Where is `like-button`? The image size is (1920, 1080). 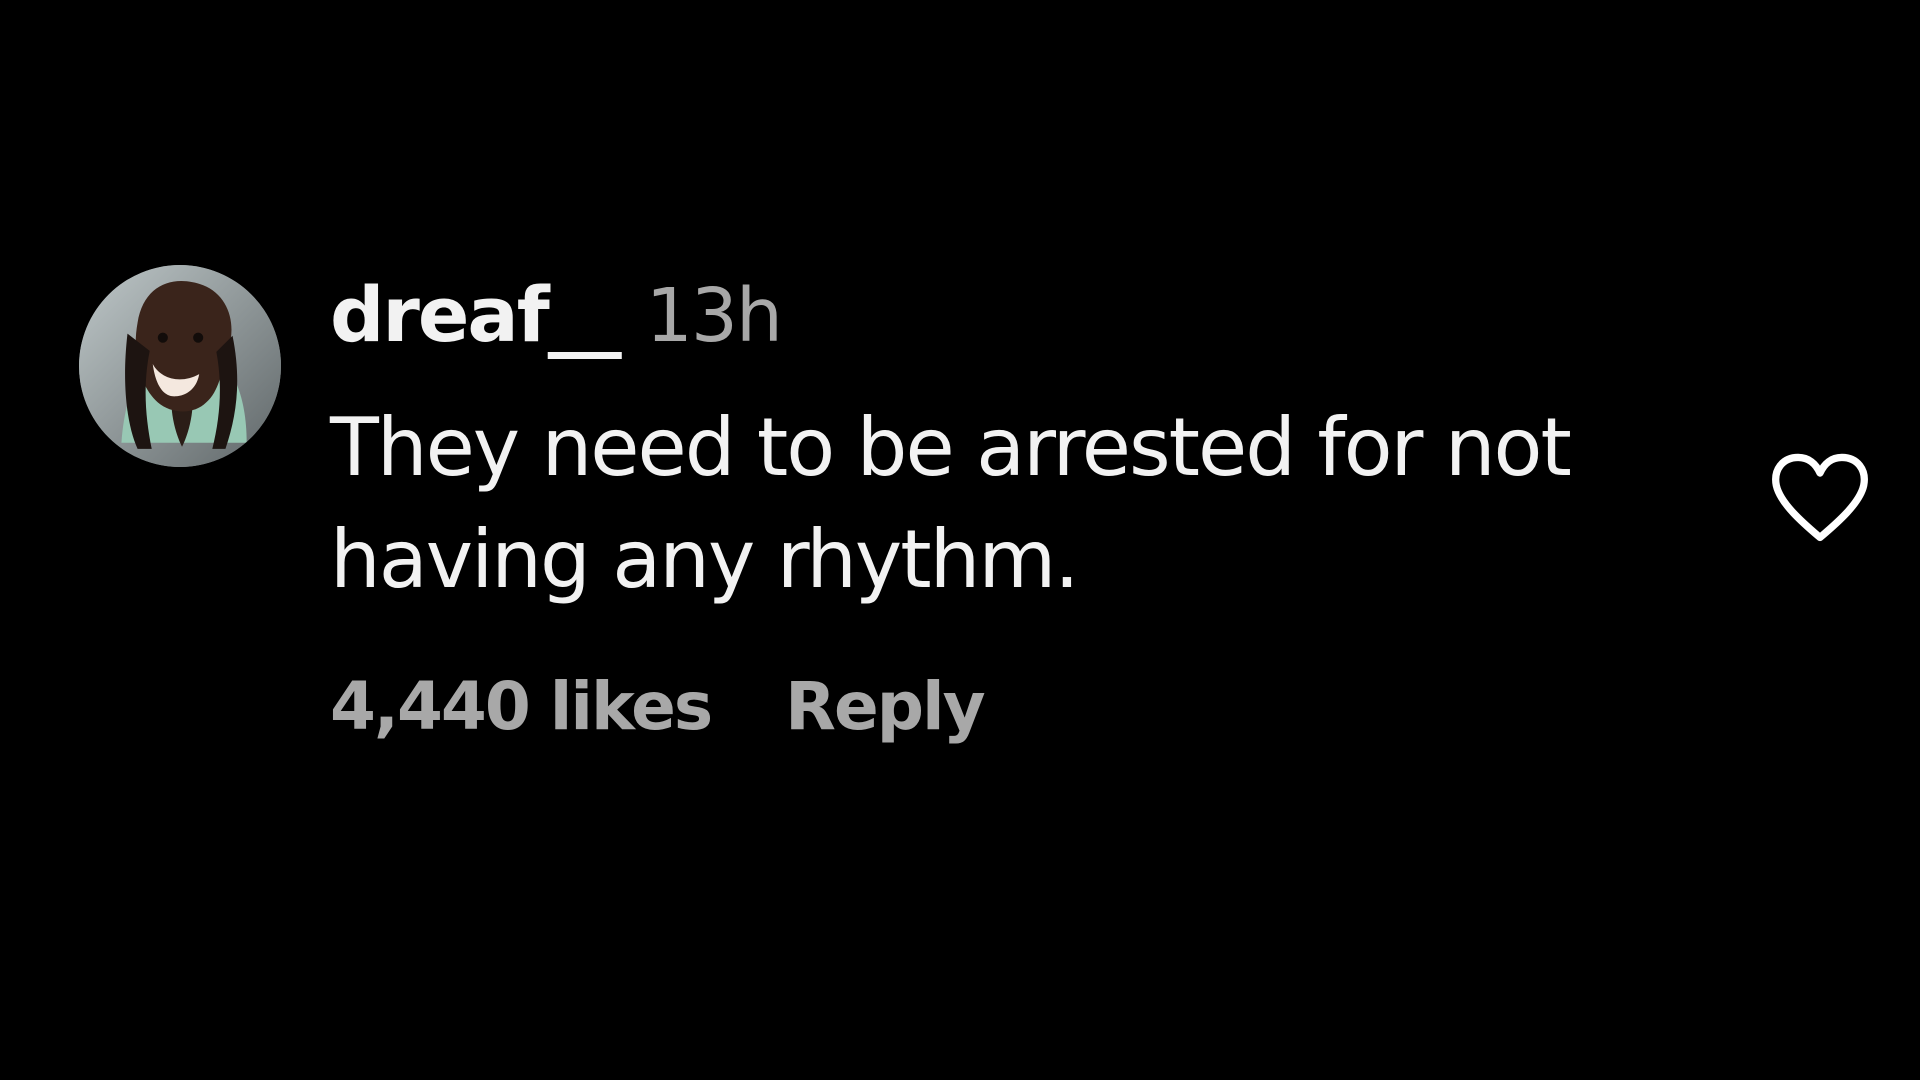
like-button is located at coordinates (1820, 498).